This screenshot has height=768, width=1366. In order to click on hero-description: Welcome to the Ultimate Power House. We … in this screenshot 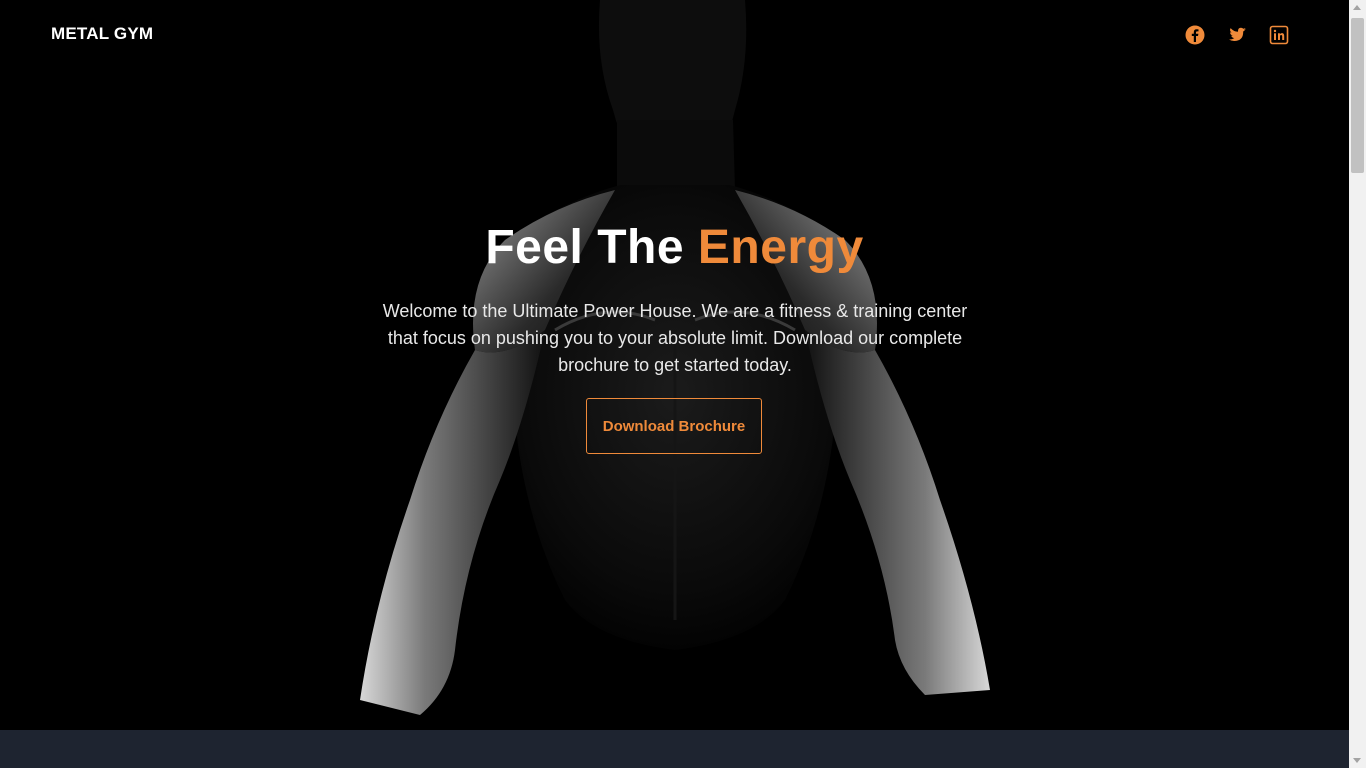, I will do `click(675, 338)`.